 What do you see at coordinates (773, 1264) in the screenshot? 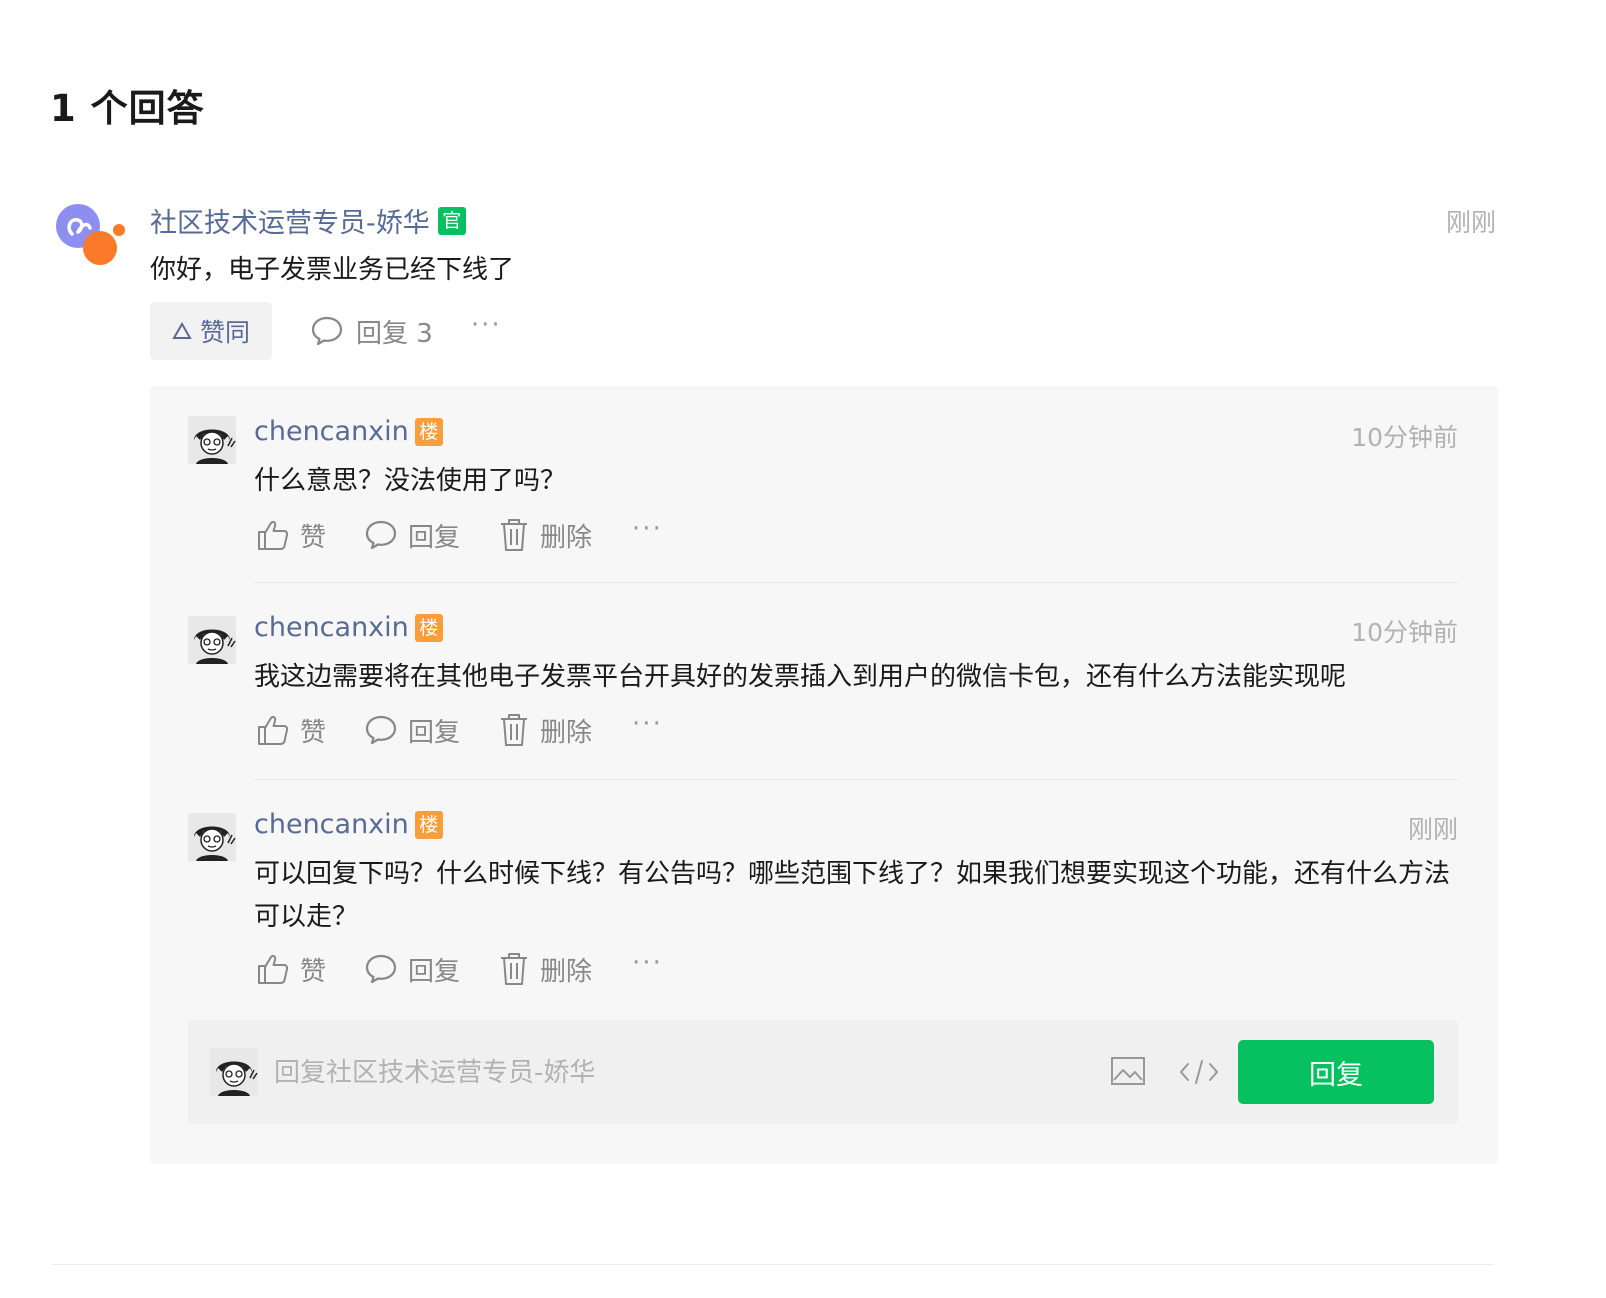
I see `section-divider` at bounding box center [773, 1264].